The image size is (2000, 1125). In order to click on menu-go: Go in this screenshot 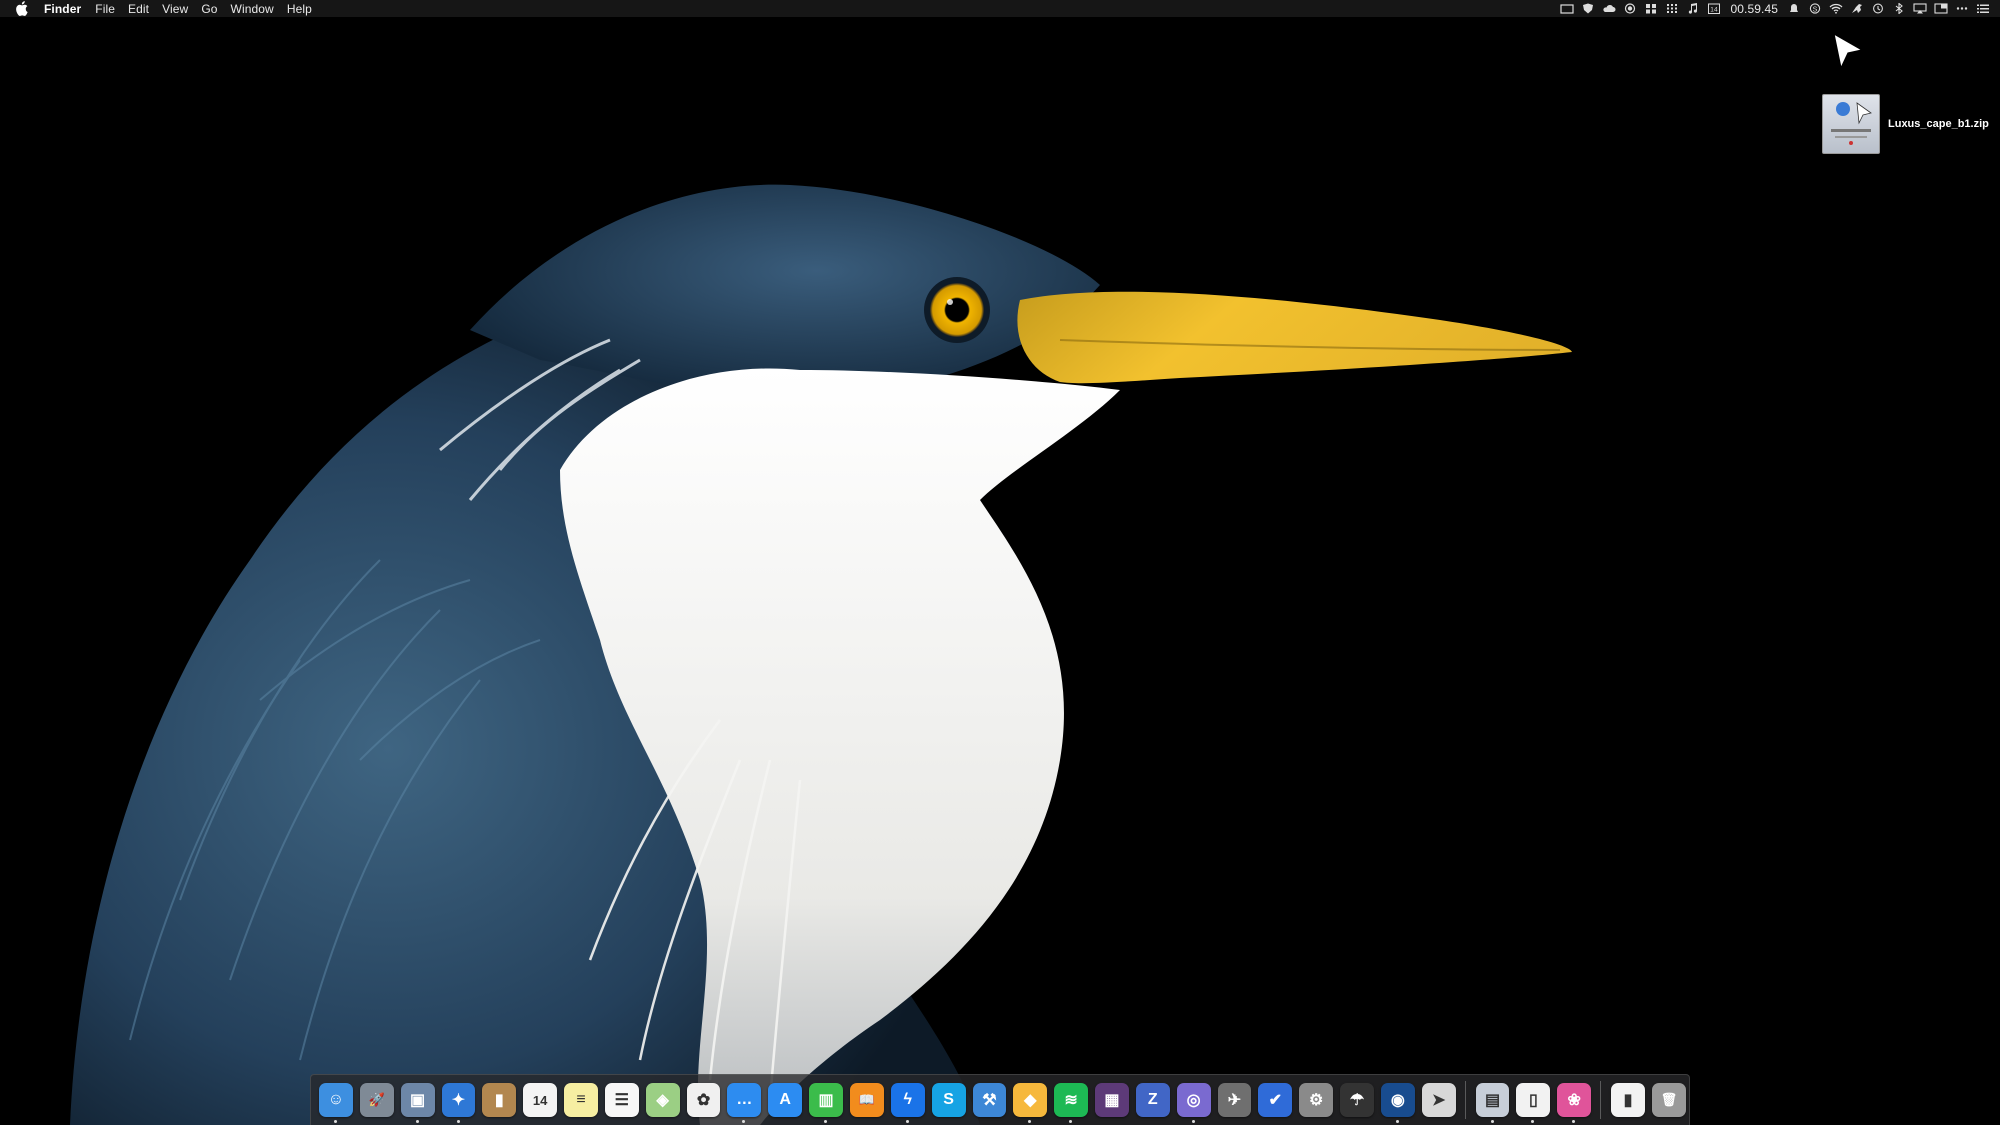, I will do `click(209, 9)`.